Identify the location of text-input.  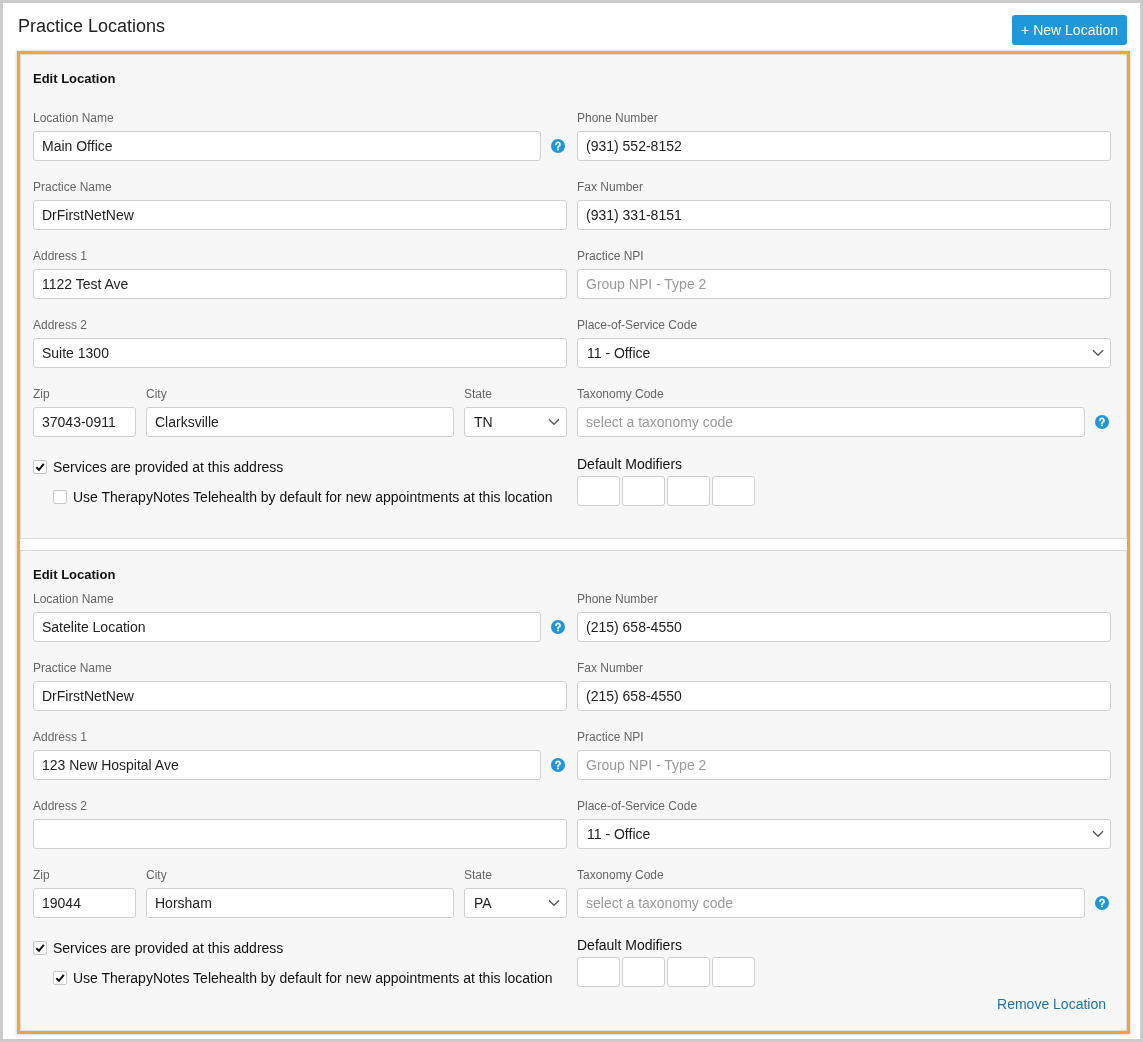
(300, 834).